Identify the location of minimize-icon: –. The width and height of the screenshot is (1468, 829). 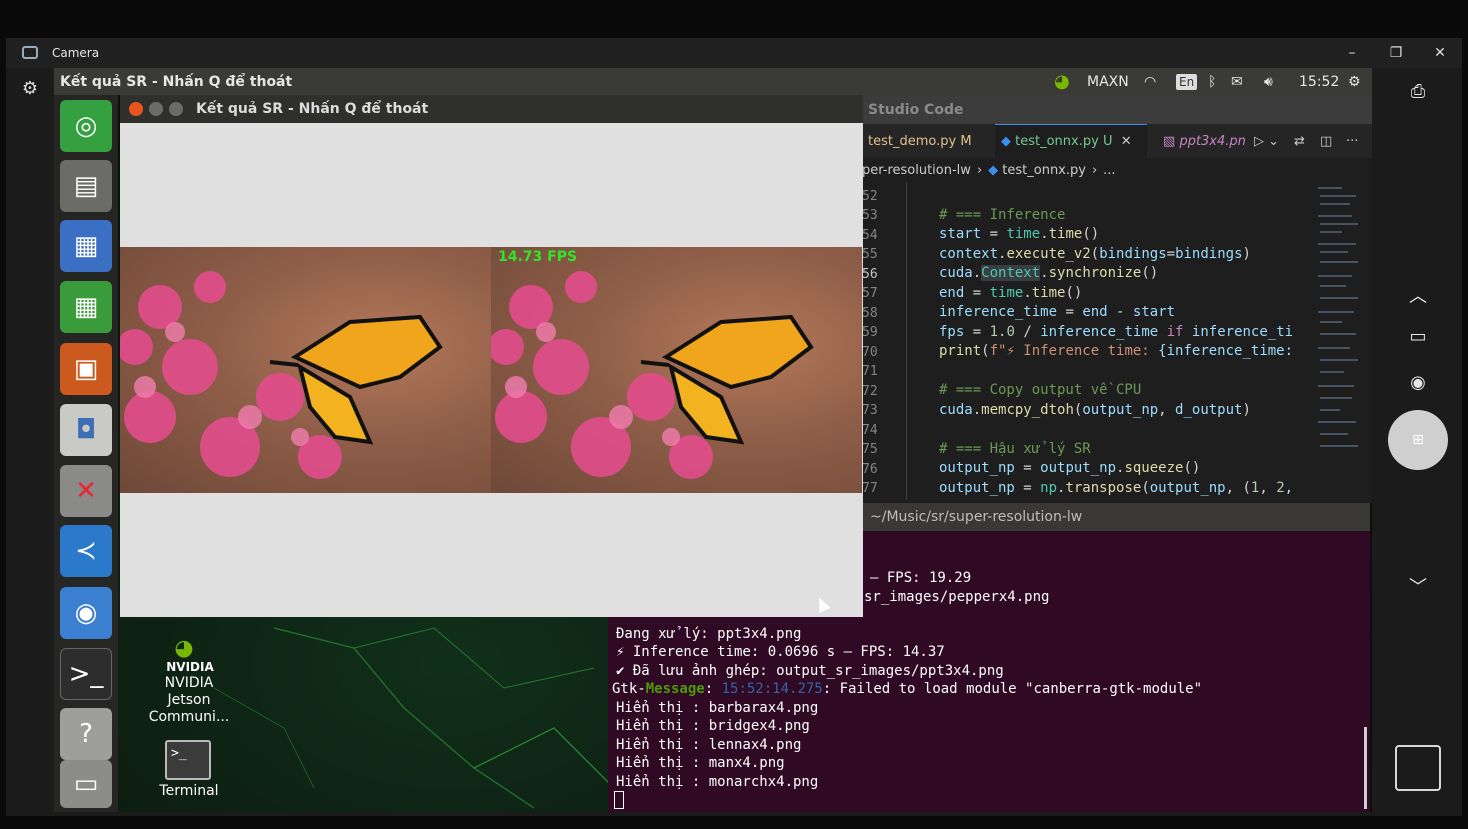
(1352, 53).